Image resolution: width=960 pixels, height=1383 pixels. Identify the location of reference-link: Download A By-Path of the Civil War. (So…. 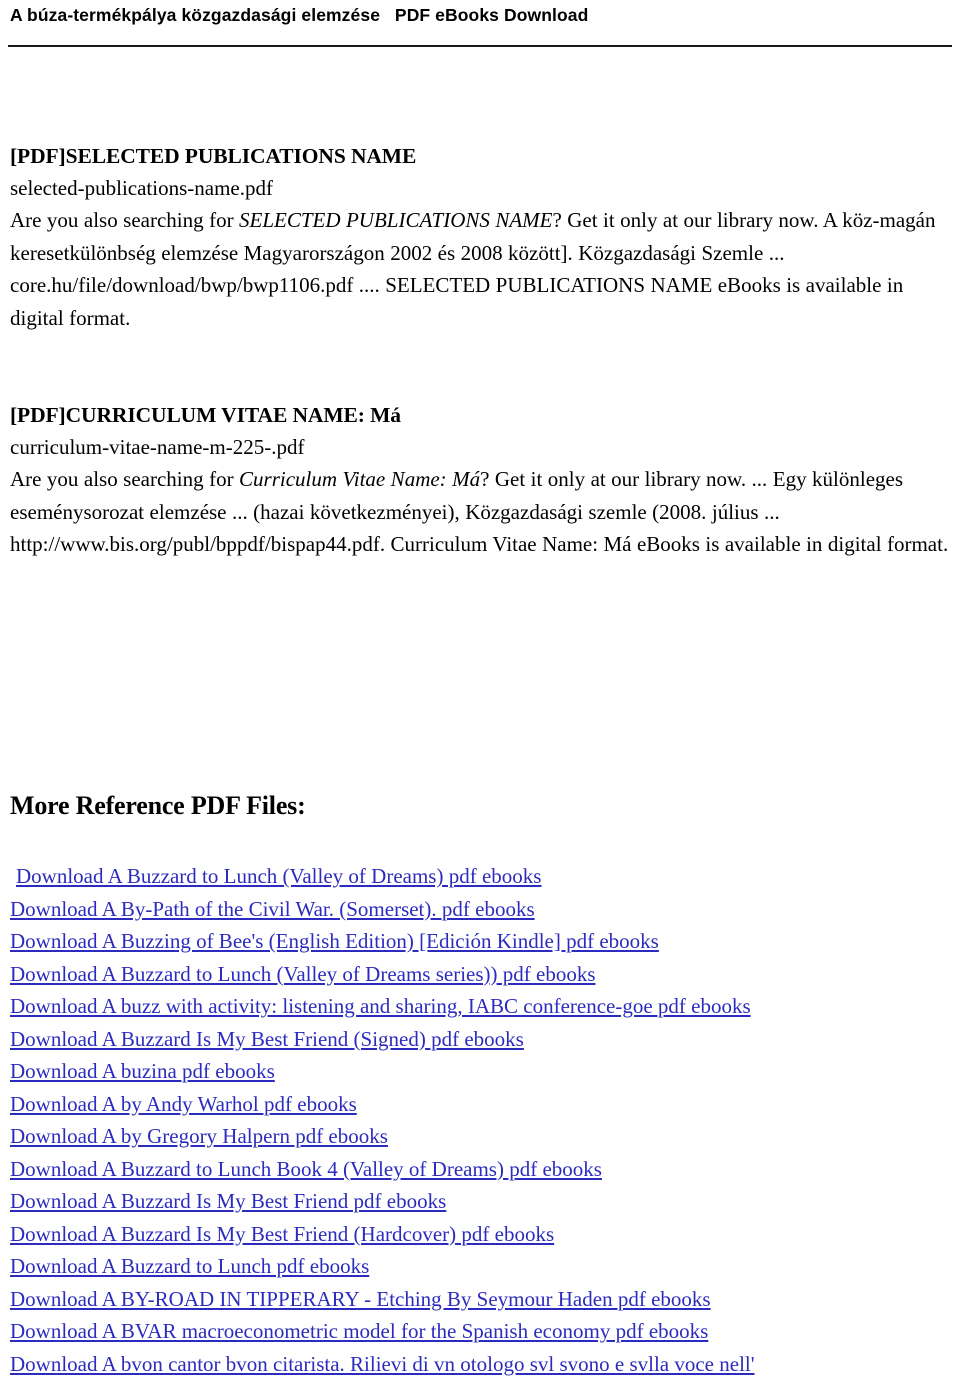
(272, 909).